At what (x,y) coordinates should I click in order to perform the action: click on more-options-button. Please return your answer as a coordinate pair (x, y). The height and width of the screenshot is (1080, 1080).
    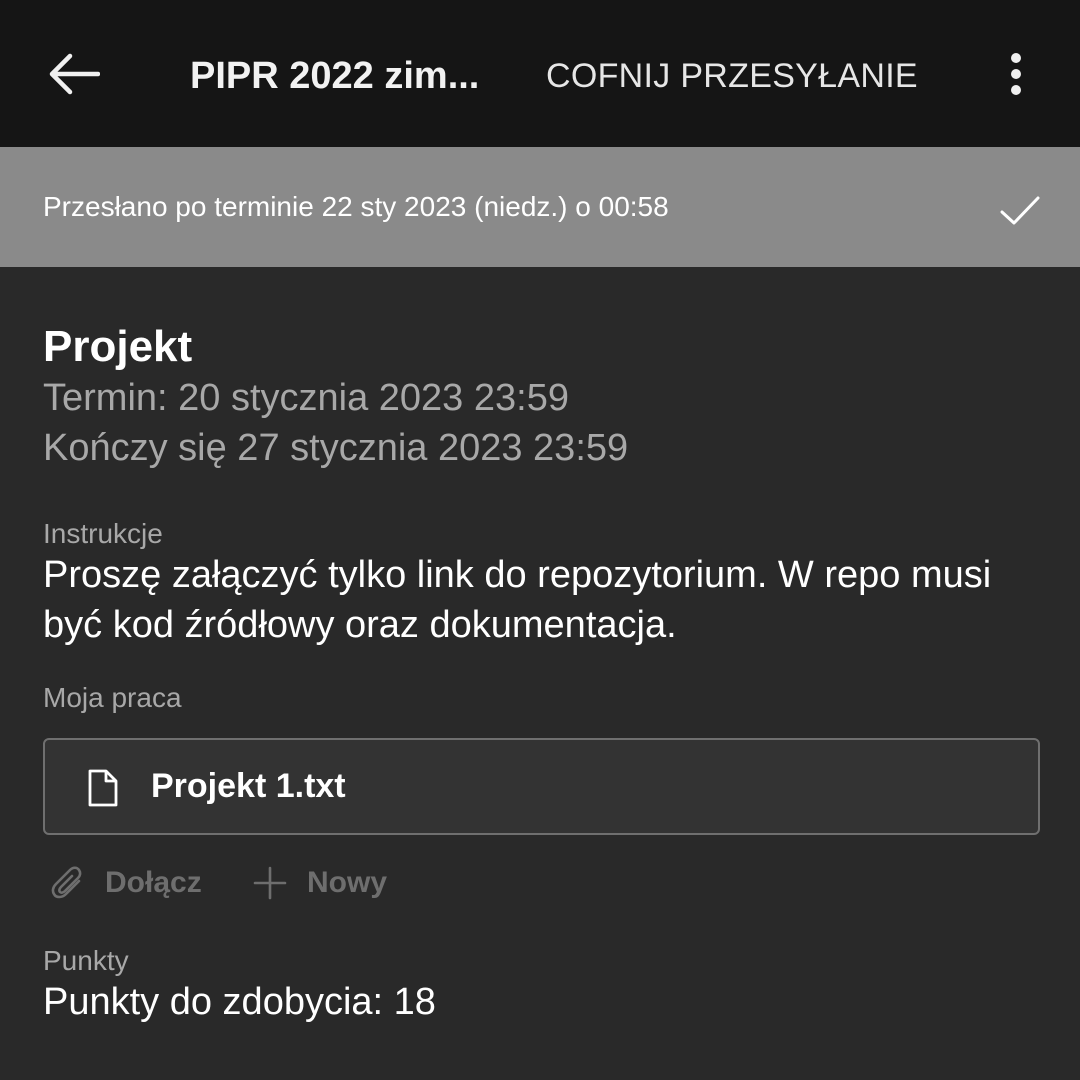
    Looking at the image, I should click on (1016, 74).